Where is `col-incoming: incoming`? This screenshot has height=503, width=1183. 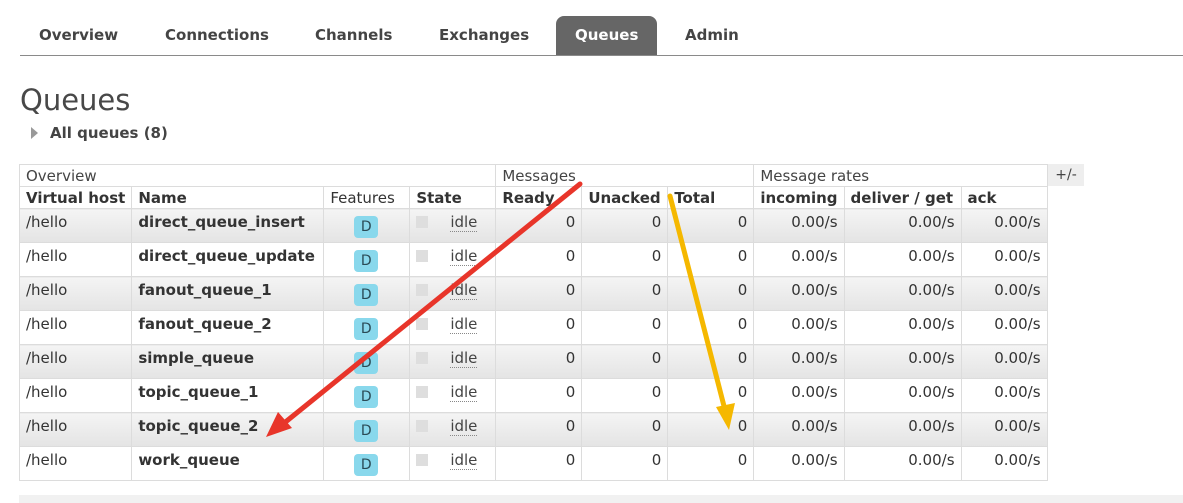
col-incoming: incoming is located at coordinates (799, 197).